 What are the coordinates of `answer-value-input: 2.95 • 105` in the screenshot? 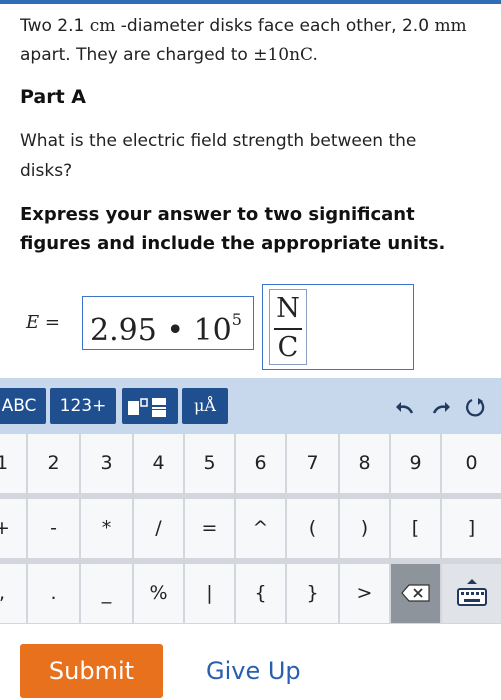 It's located at (168, 323).